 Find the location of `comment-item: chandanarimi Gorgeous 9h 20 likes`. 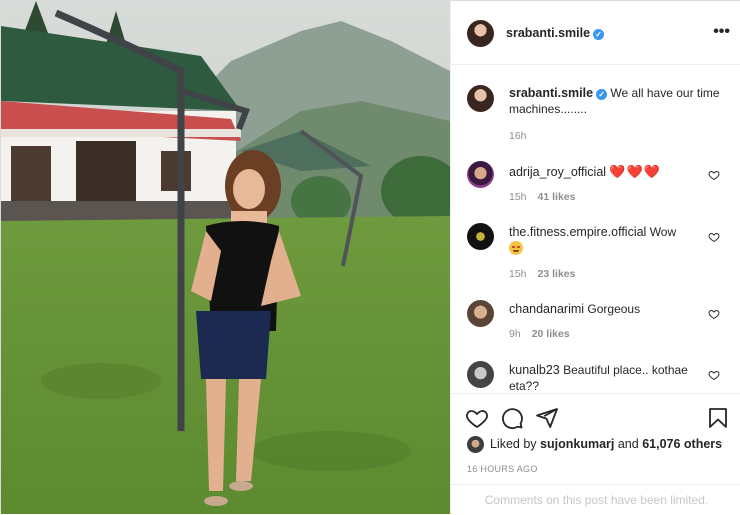

comment-item: chandanarimi Gorgeous 9h 20 likes is located at coordinates (595, 322).